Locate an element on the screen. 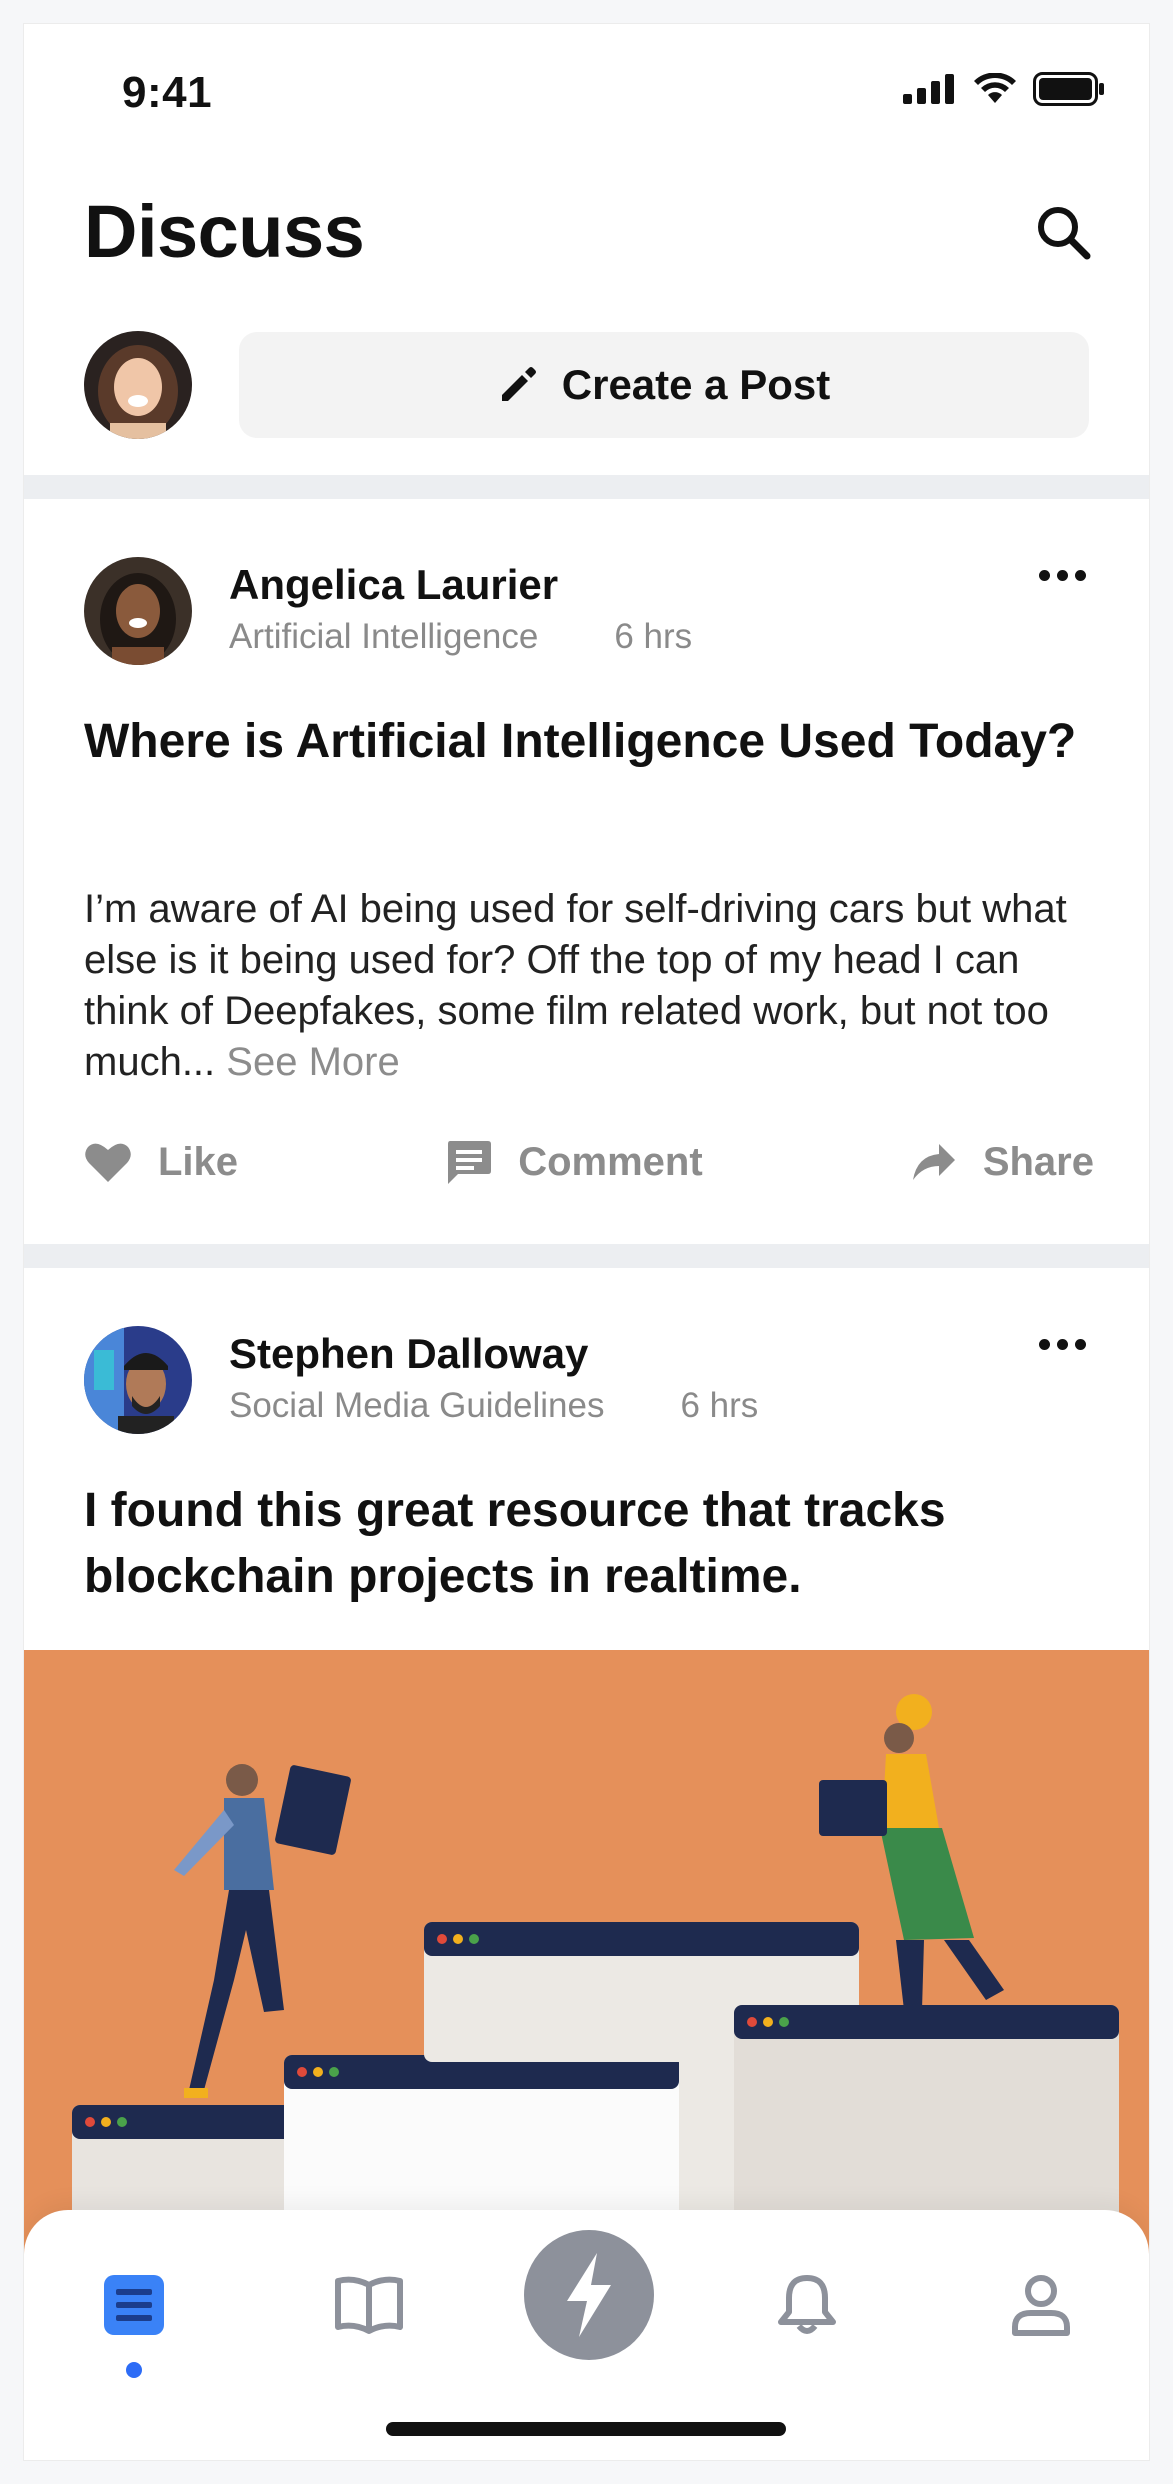  wifi-icon is located at coordinates (995, 88).